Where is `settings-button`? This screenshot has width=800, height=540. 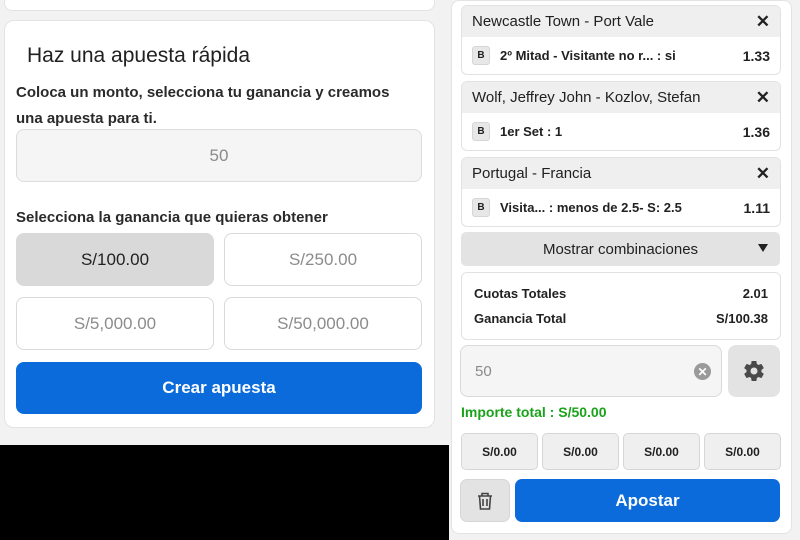 settings-button is located at coordinates (754, 371).